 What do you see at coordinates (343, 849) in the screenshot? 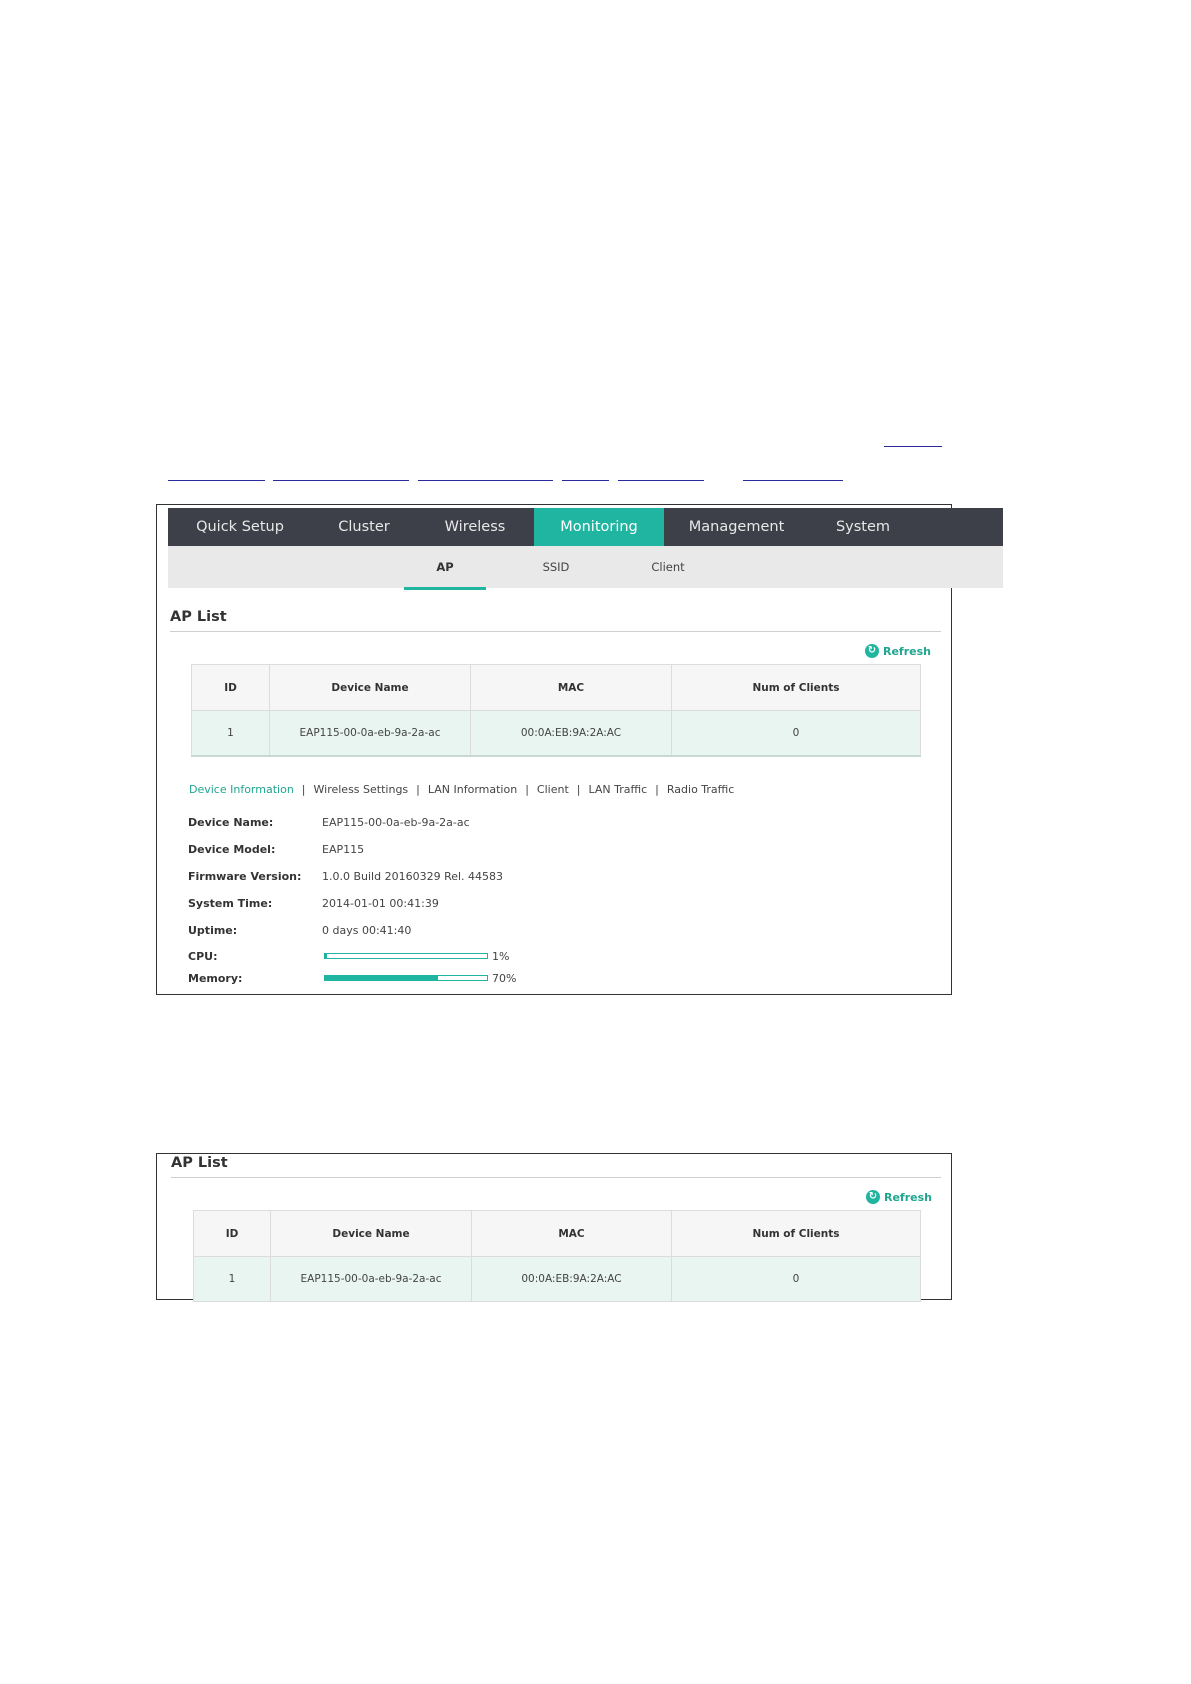
I see `device-model-value: EAP115` at bounding box center [343, 849].